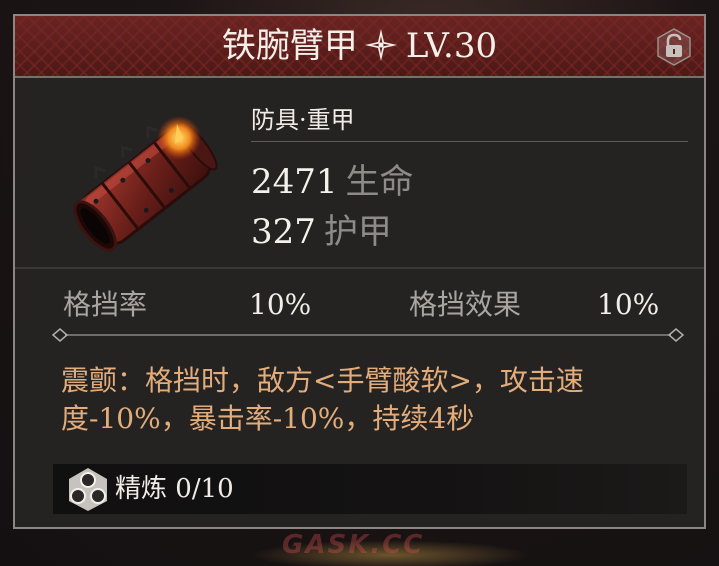 The image size is (719, 566). Describe the element at coordinates (359, 268) in the screenshot. I see `section-divider` at that location.